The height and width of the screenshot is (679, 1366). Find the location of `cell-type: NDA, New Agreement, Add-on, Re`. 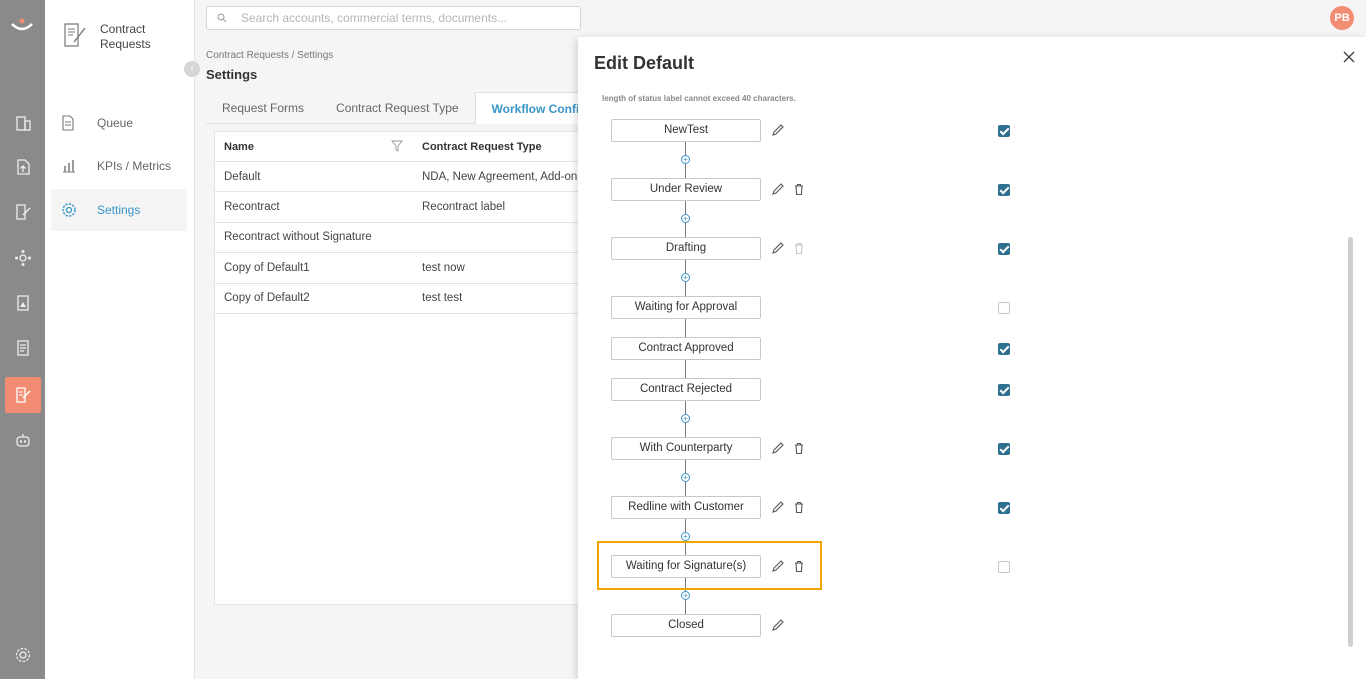

cell-type: NDA, New Agreement, Add-on, Re is located at coordinates (510, 176).